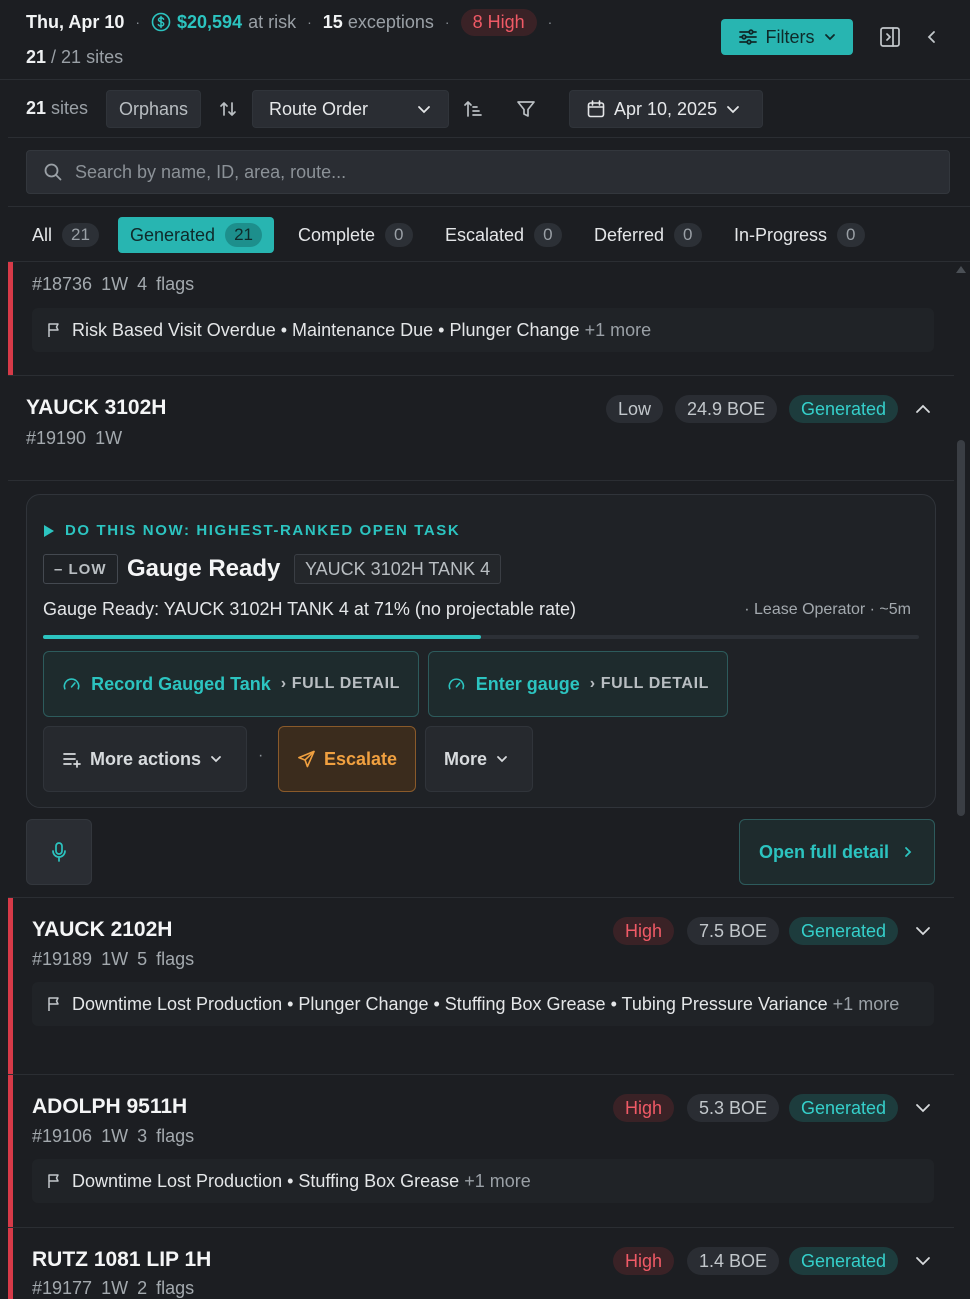 This screenshot has width=970, height=1299. What do you see at coordinates (122, 1259) in the screenshot?
I see `site-name: RUTZ 1081 LIP 1H` at bounding box center [122, 1259].